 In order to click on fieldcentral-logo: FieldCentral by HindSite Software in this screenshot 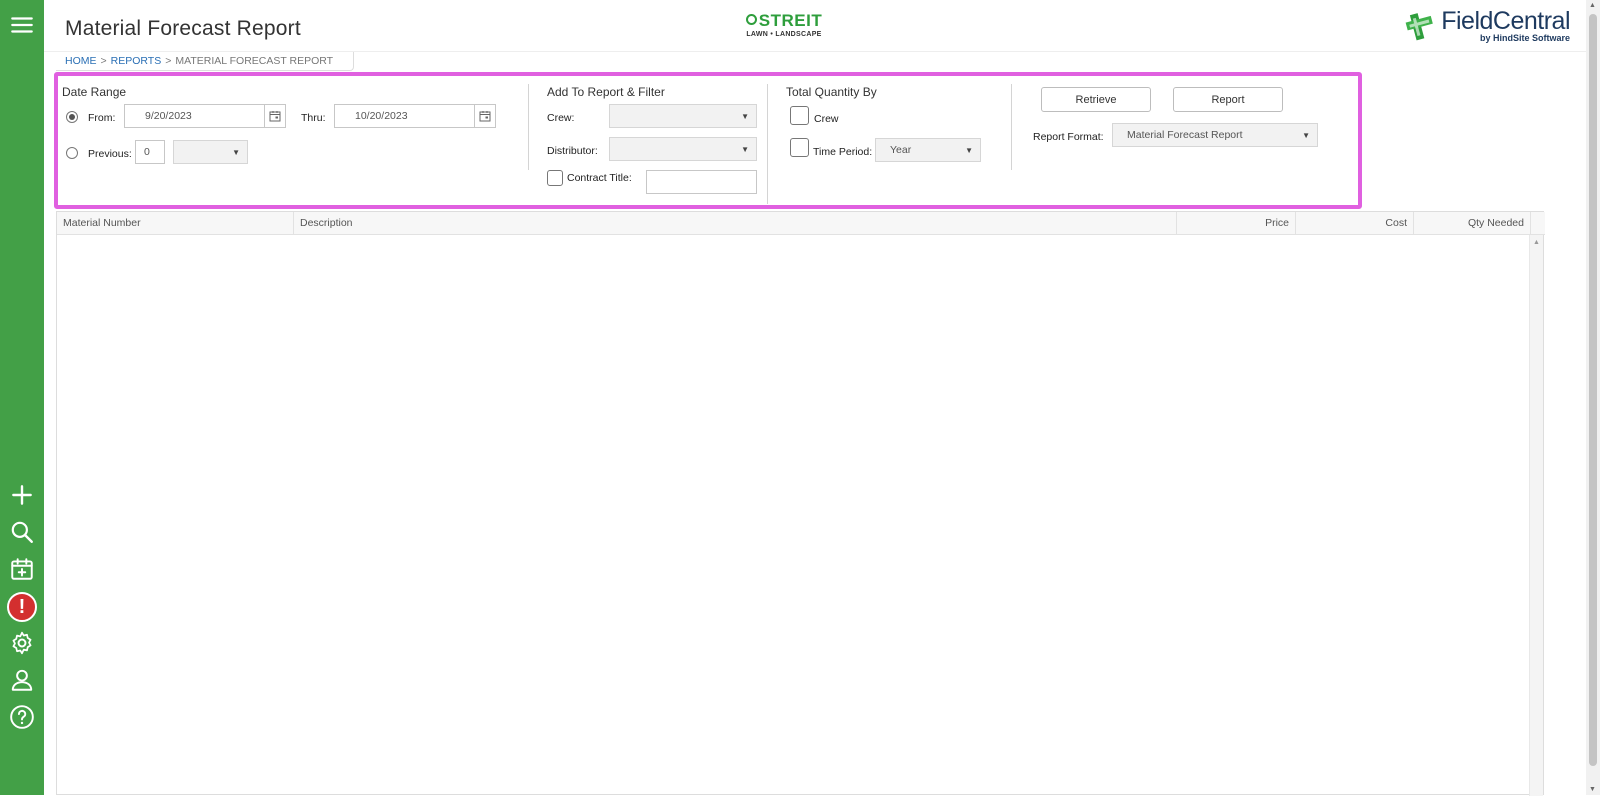, I will do `click(1486, 26)`.